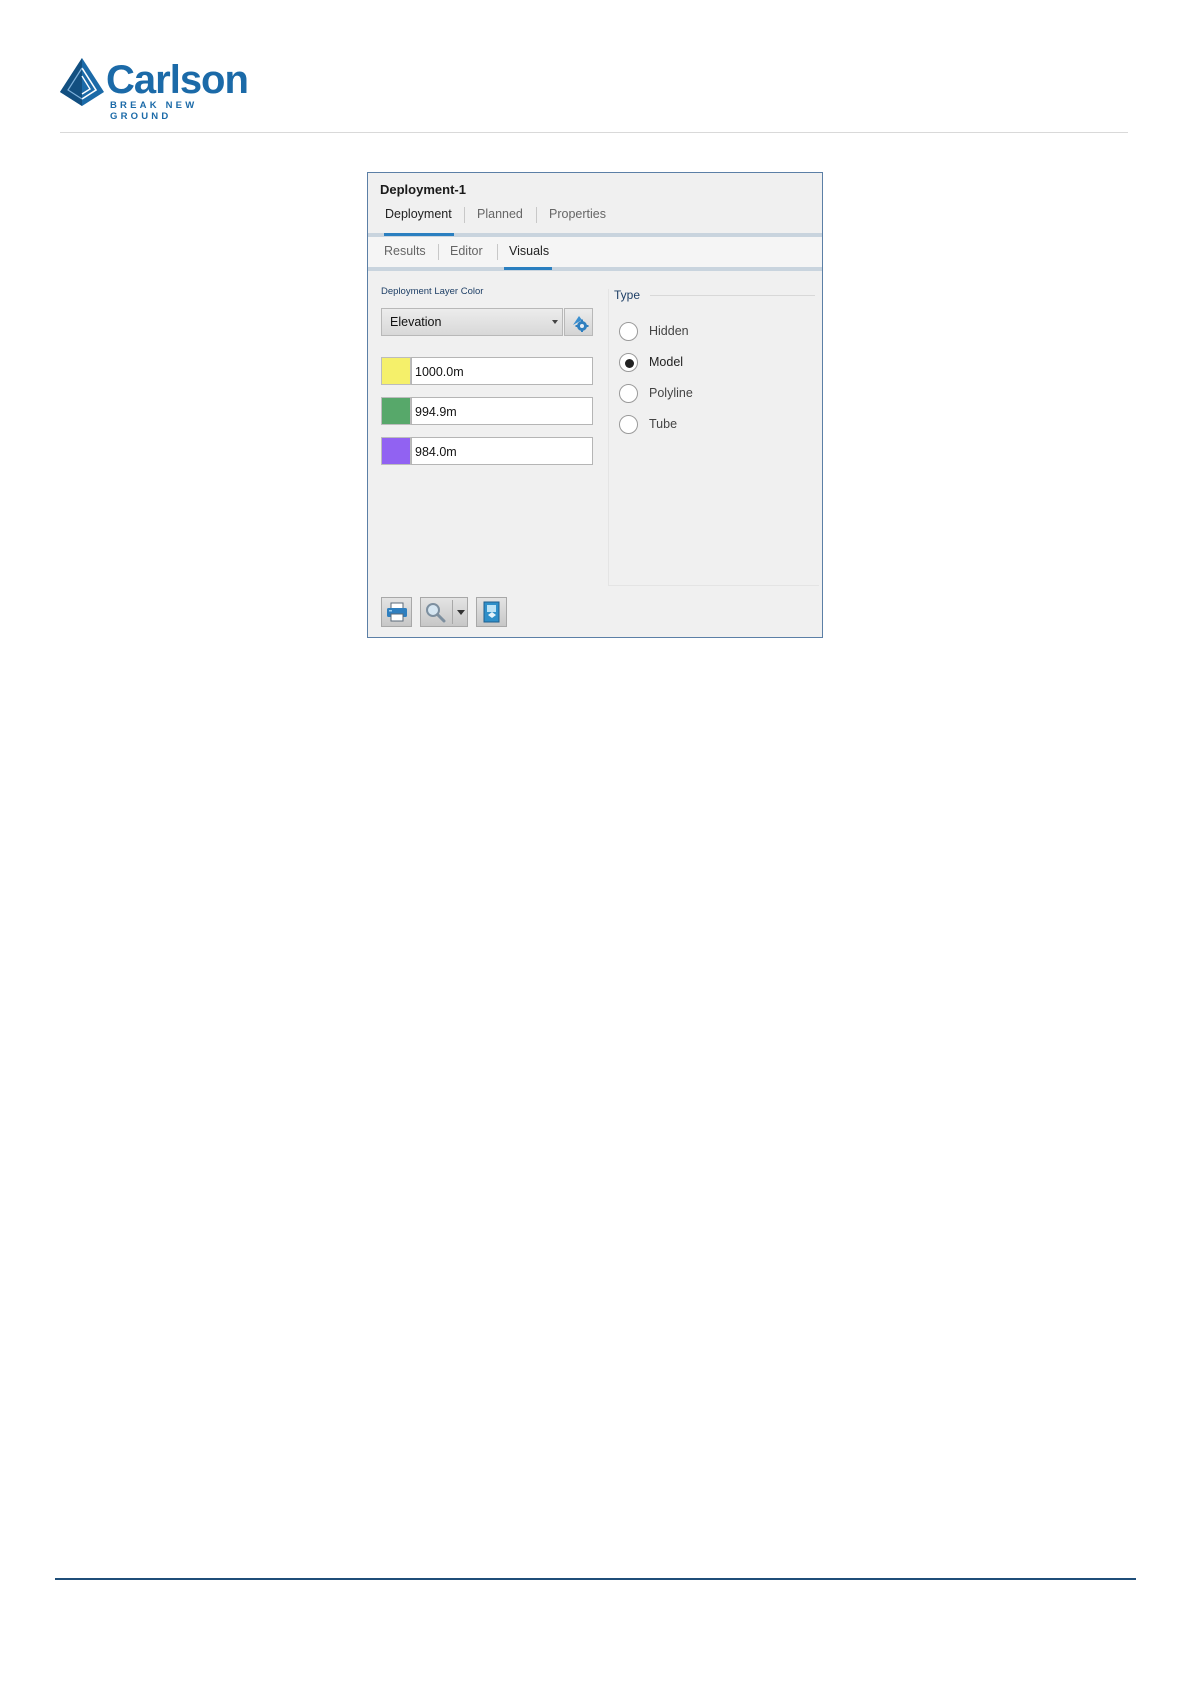 This screenshot has height=1684, width=1191. Describe the element at coordinates (627, 295) in the screenshot. I see `type-label: Type` at that location.